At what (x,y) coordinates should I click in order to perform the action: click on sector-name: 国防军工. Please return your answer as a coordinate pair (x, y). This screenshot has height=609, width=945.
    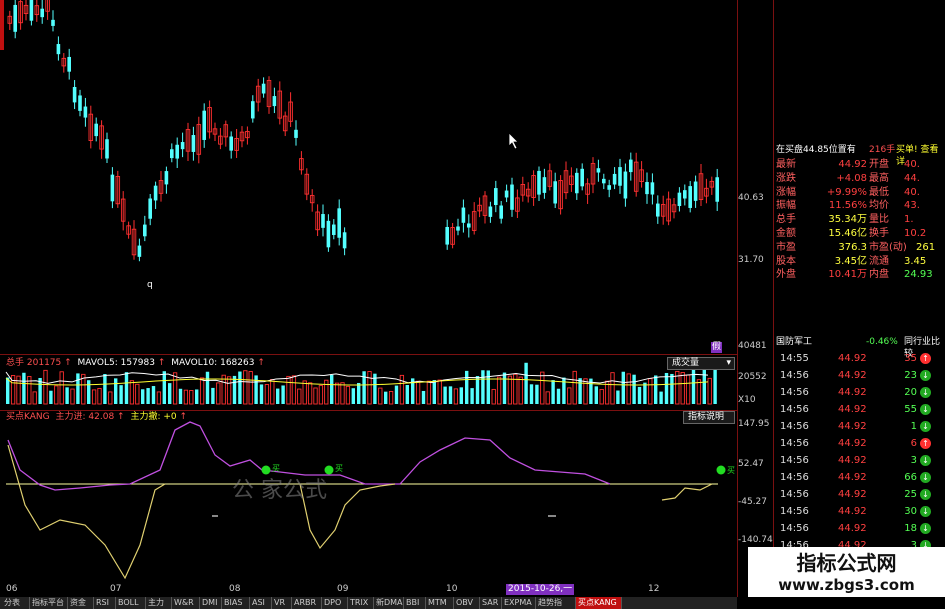
    Looking at the image, I should click on (794, 342).